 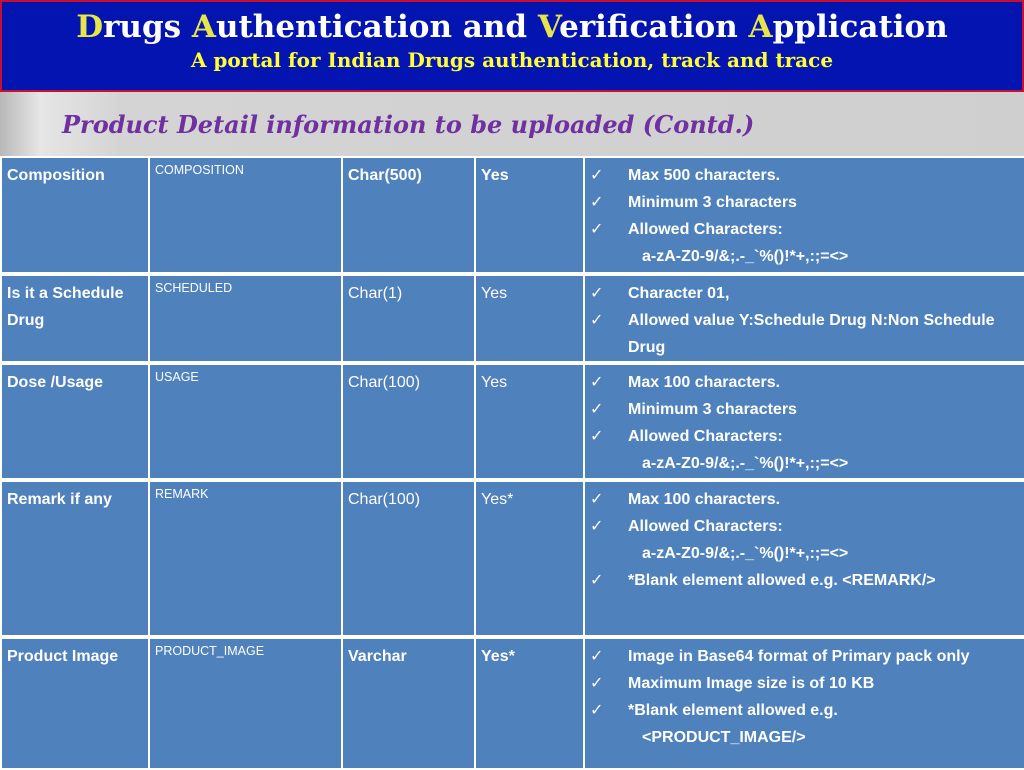 I want to click on rule-text: *Blank element allowed e.g. <REMARK/>, so click(x=782, y=580).